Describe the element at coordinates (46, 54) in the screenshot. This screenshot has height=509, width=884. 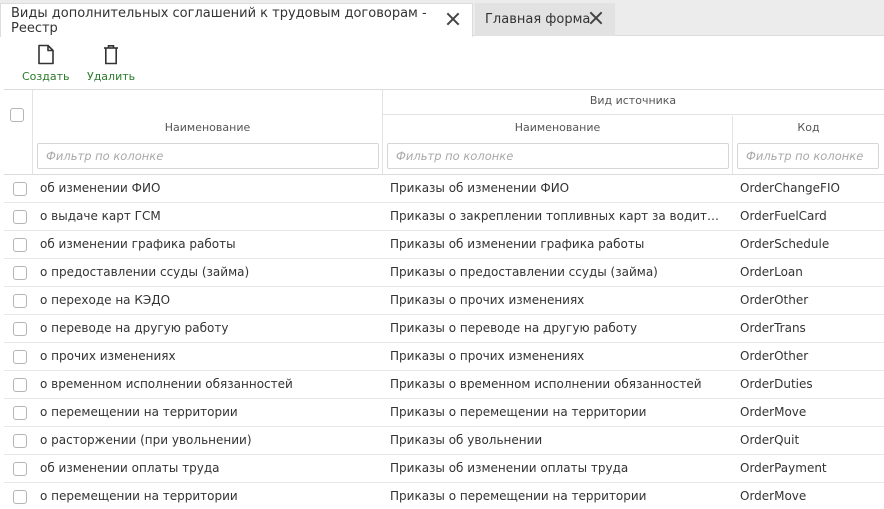
I see `document-icon` at that location.